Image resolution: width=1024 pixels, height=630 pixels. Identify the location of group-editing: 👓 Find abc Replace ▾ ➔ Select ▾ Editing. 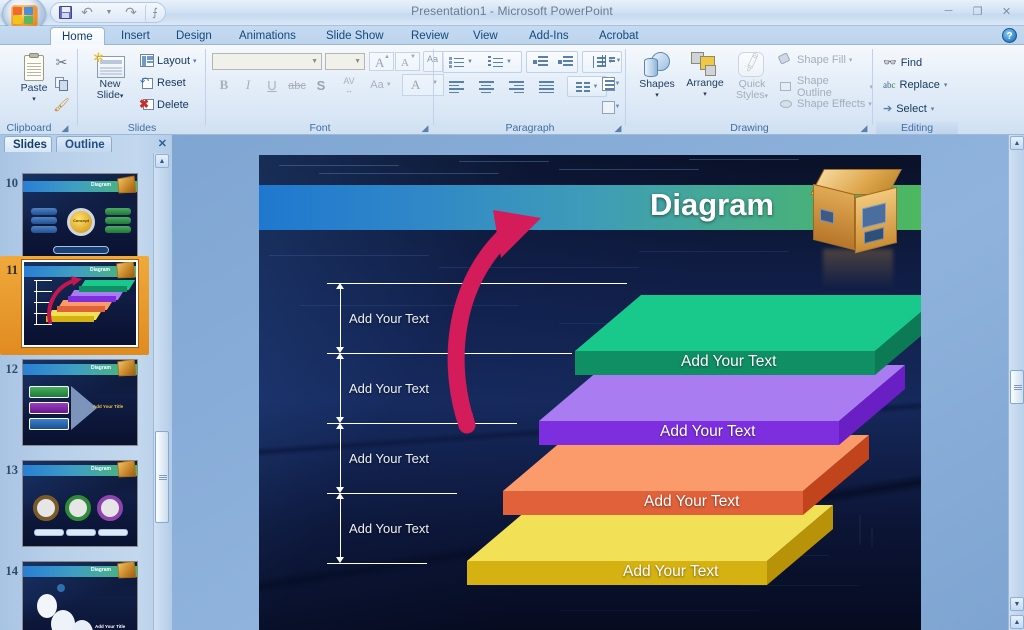
(918, 90).